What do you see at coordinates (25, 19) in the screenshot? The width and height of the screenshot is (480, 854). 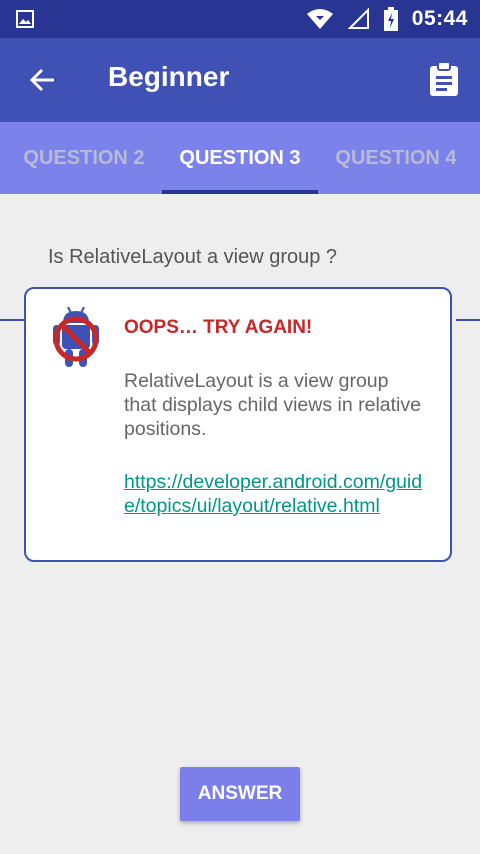 I see `gallery-icon` at bounding box center [25, 19].